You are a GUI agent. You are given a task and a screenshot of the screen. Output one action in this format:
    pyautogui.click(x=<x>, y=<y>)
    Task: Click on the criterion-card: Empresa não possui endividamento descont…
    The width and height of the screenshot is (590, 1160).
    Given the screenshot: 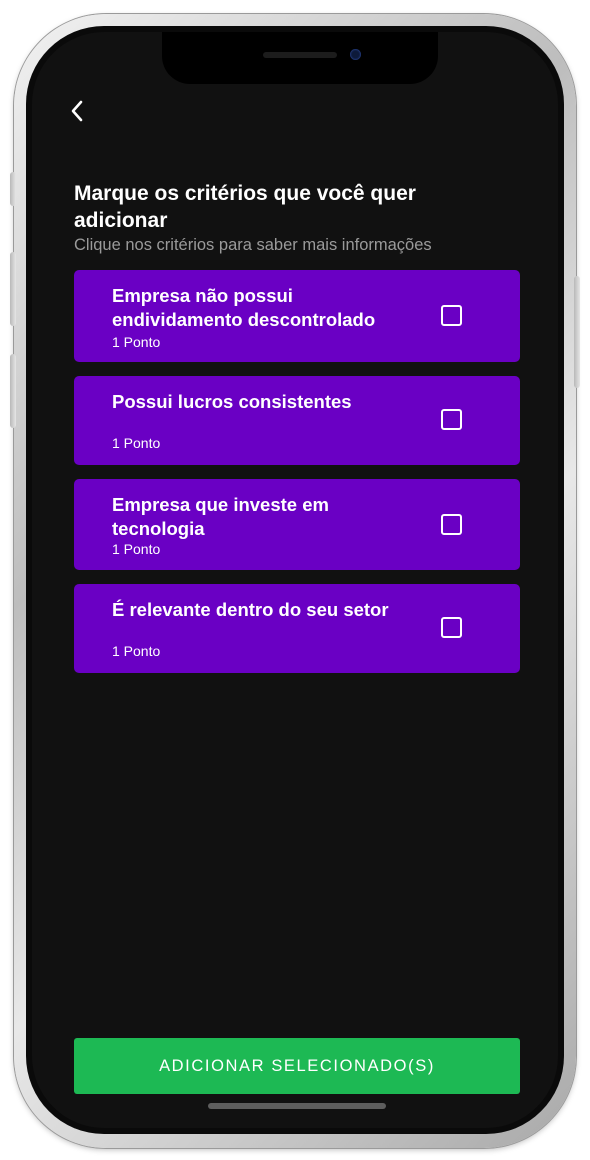 What is the action you would take?
    pyautogui.click(x=297, y=316)
    